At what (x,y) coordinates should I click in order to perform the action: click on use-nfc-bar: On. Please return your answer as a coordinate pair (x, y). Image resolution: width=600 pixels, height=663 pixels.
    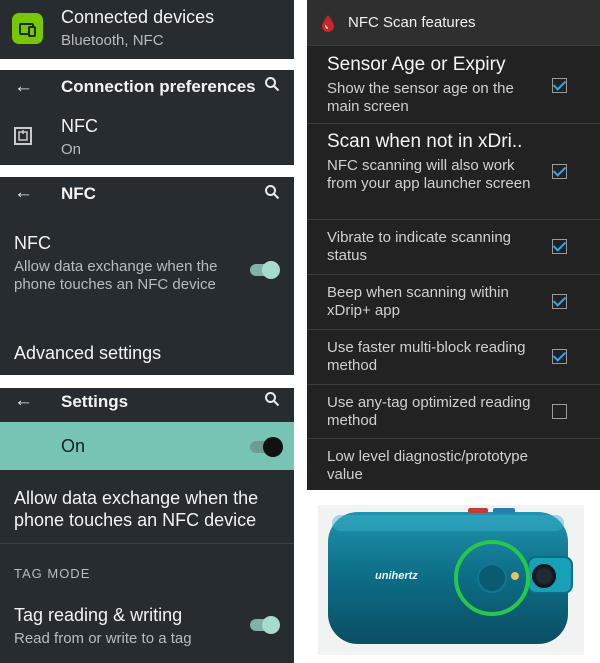
    Looking at the image, I should click on (147, 446).